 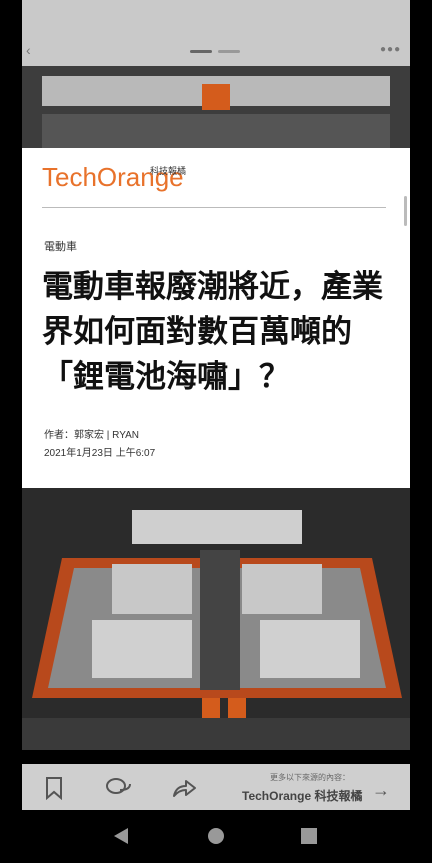 What do you see at coordinates (214, 207) in the screenshot?
I see `divider` at bounding box center [214, 207].